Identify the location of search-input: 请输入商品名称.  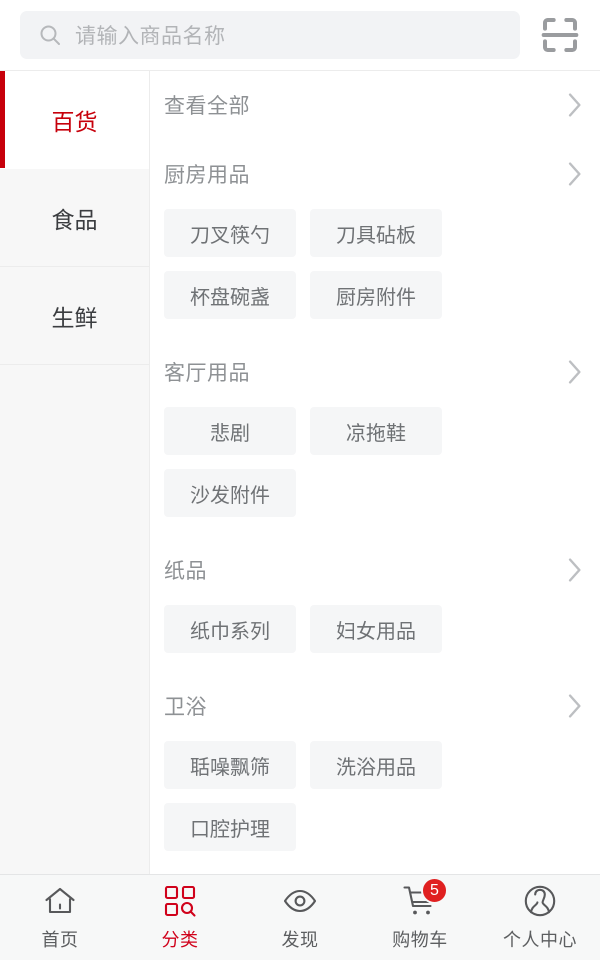
(270, 35).